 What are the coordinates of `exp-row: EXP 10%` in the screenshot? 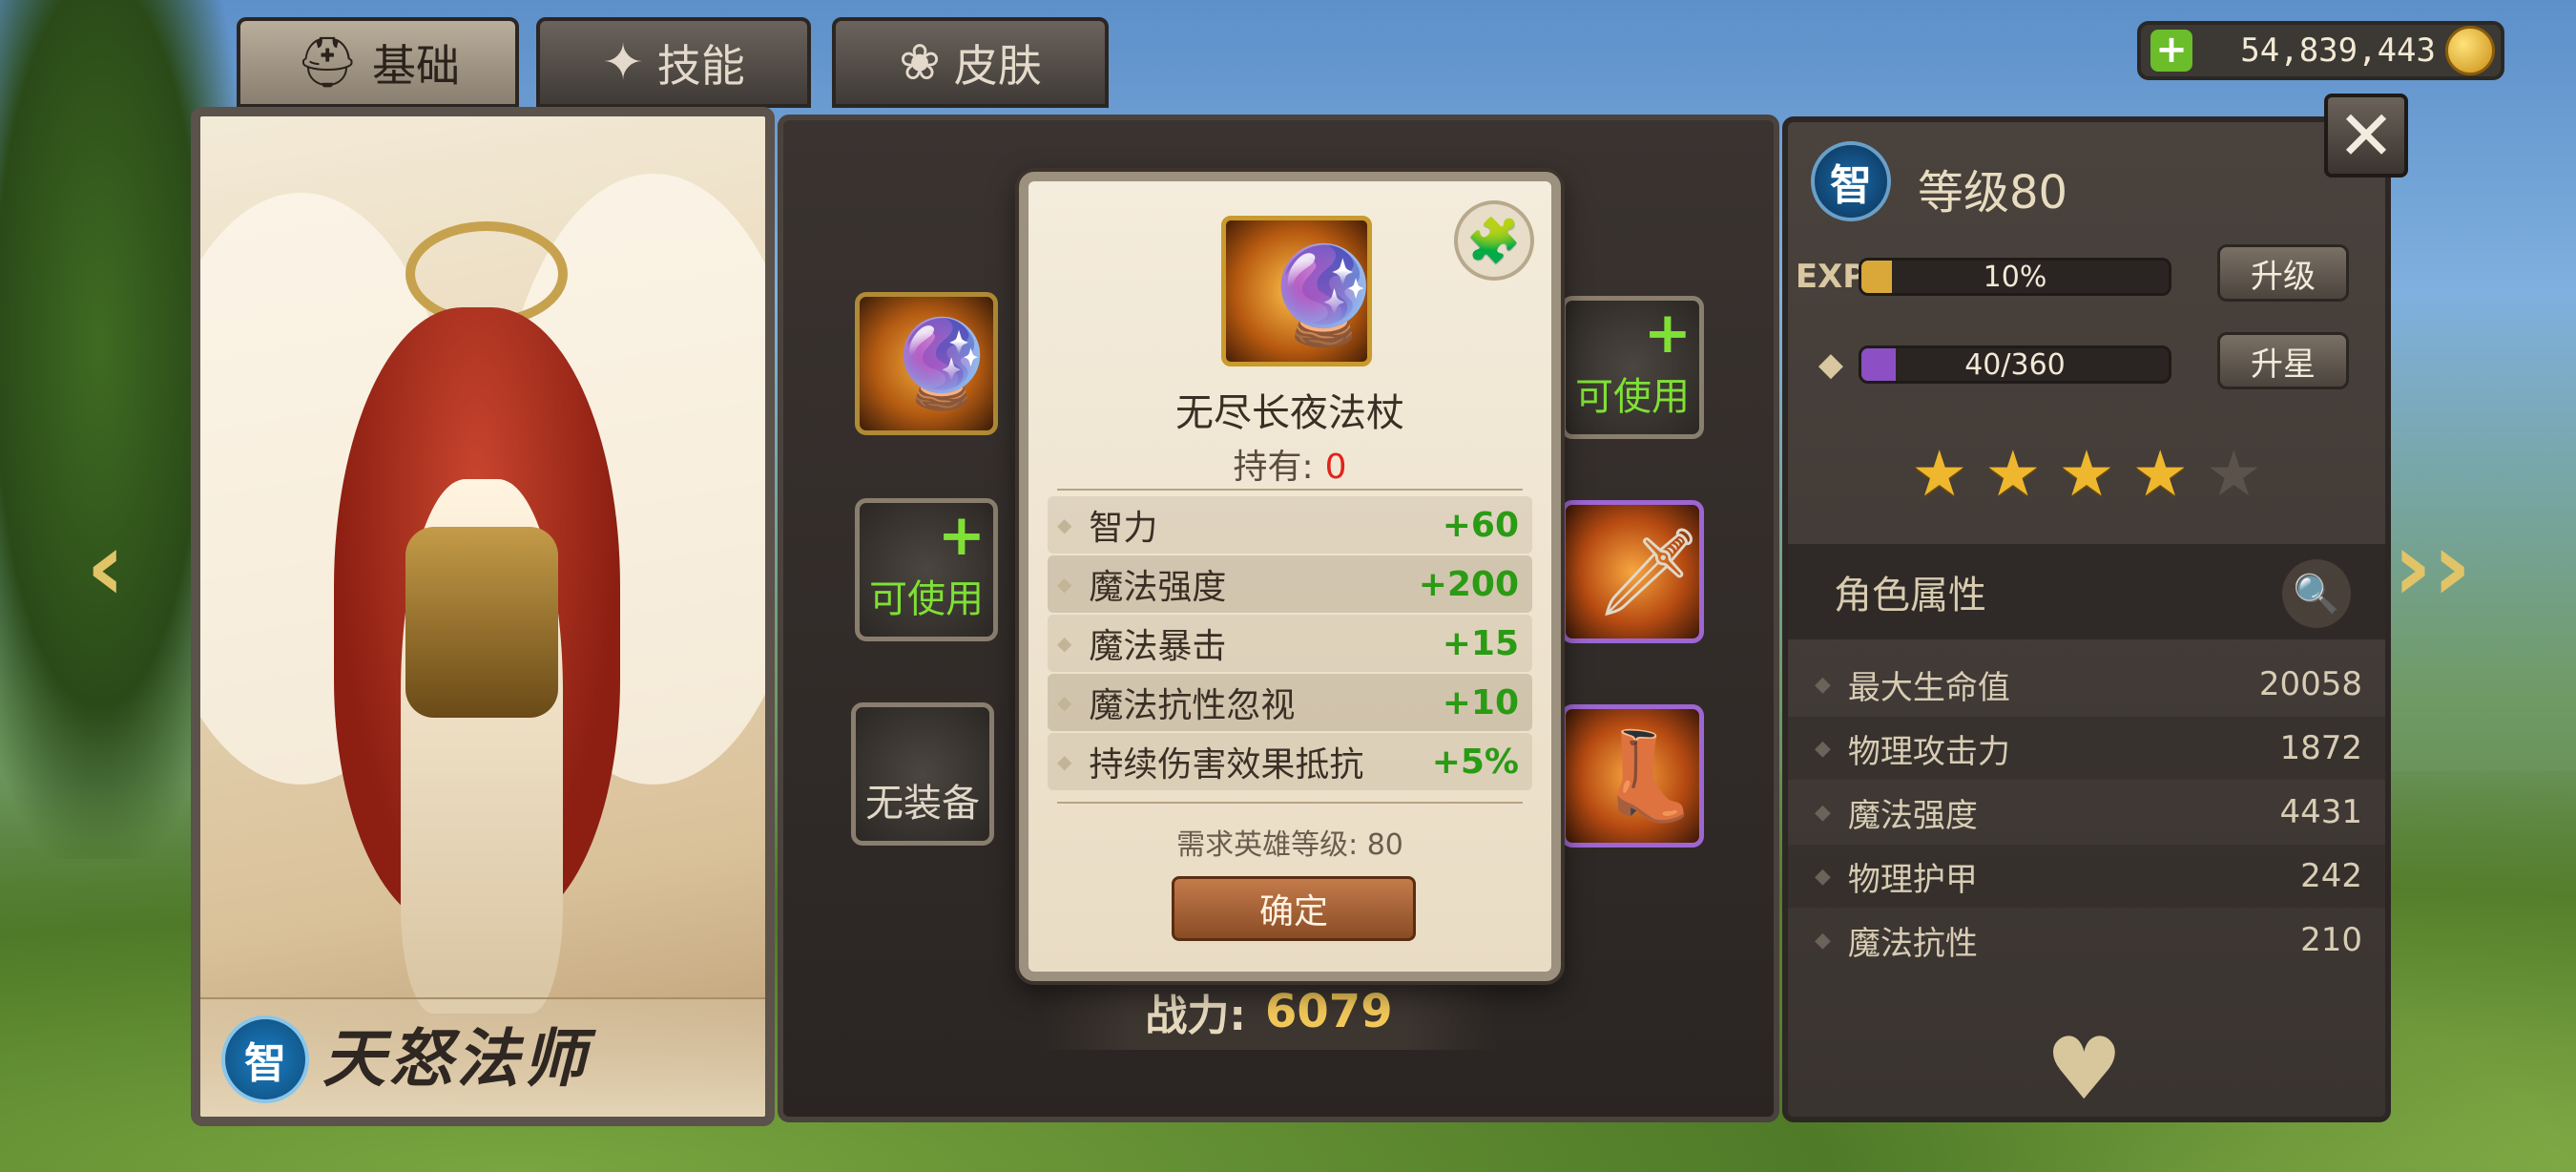 It's located at (1983, 277).